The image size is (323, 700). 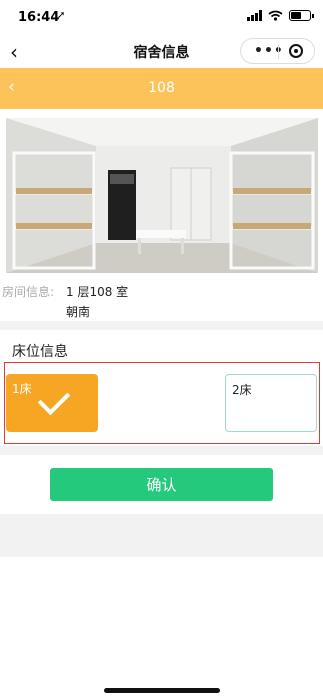 What do you see at coordinates (275, 15) in the screenshot?
I see `wifi-icon` at bounding box center [275, 15].